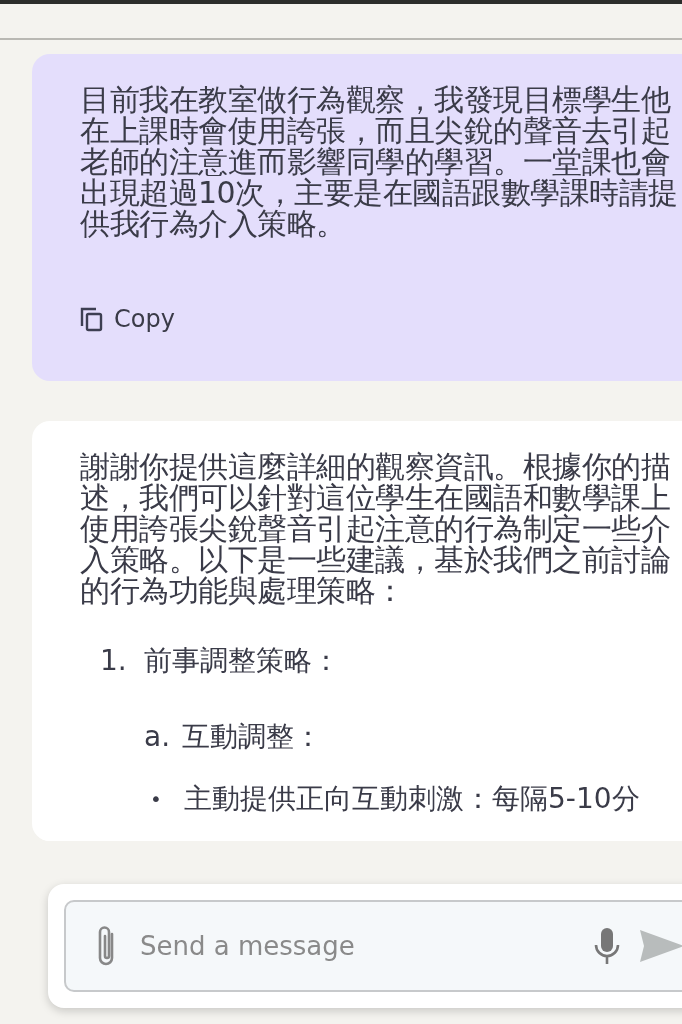  What do you see at coordinates (412, 799) in the screenshot?
I see `list-item-text: 主動提供正向互動刺激：每隔5-10分` at bounding box center [412, 799].